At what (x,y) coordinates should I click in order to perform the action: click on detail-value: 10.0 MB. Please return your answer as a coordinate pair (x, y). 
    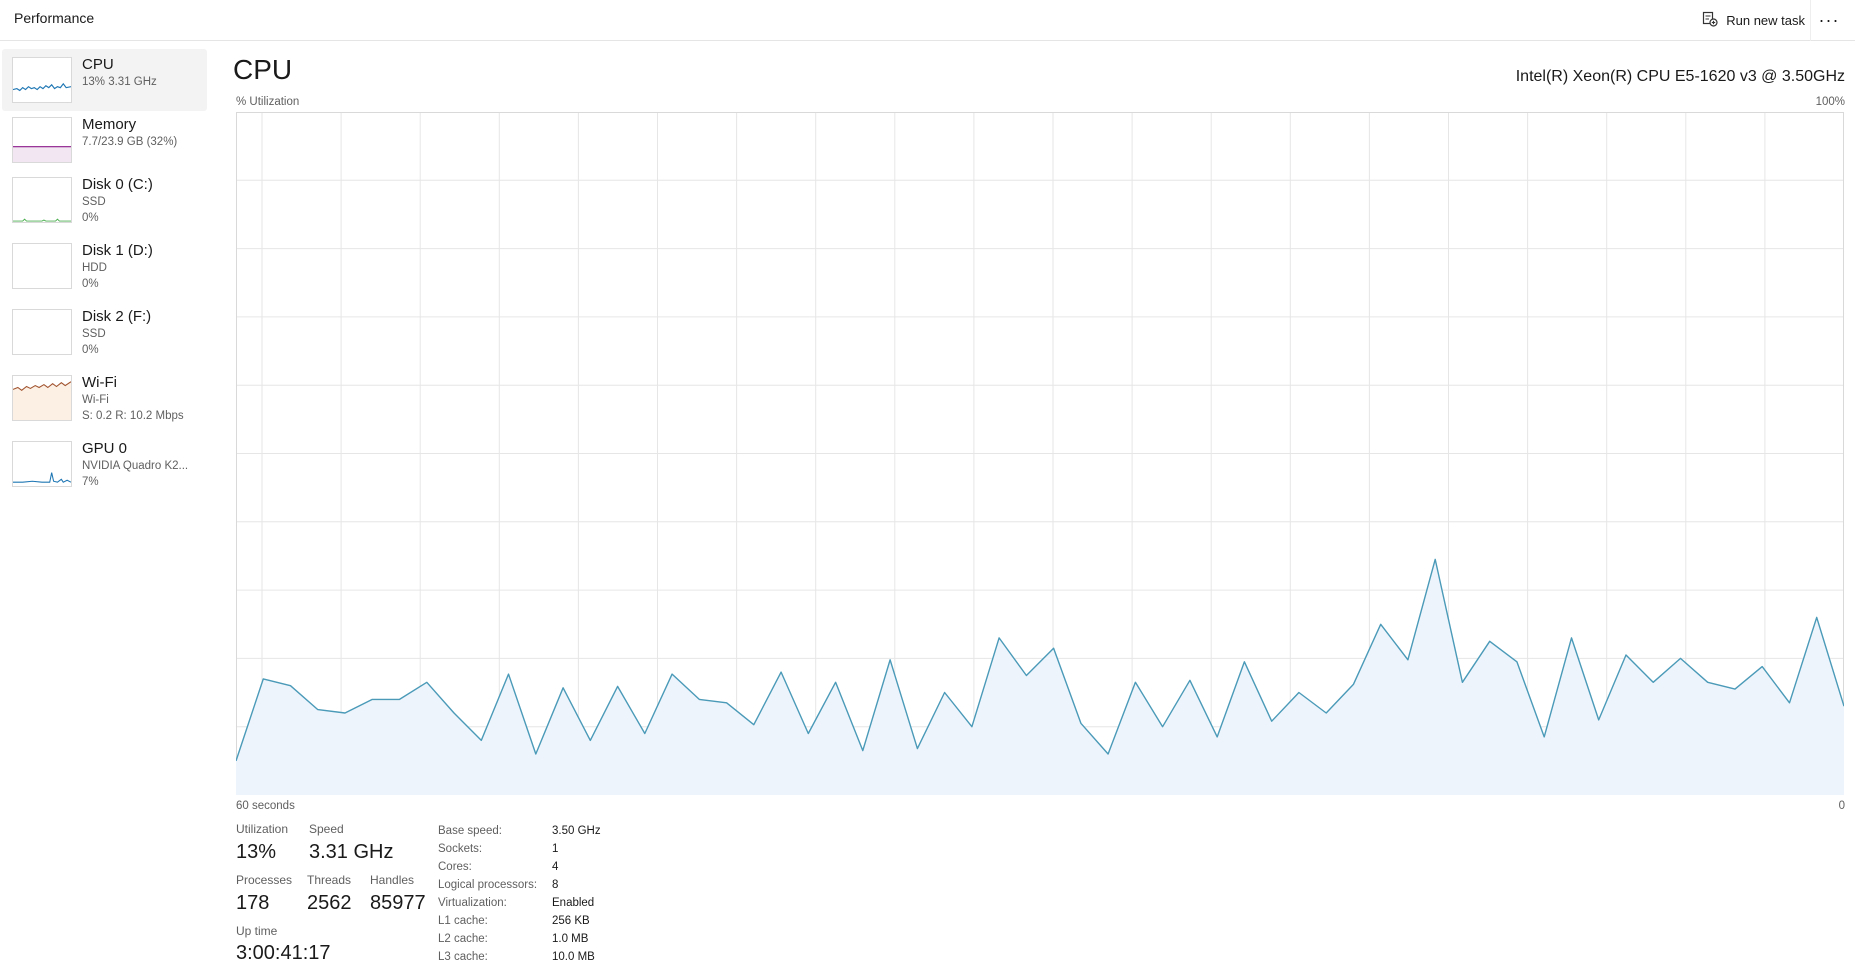
    Looking at the image, I should click on (573, 957).